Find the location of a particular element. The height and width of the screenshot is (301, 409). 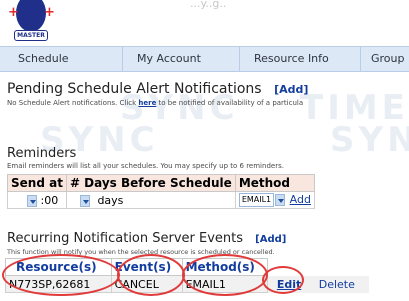

main-nav: Schedule My Account Resource Info Group is located at coordinates (204, 59).